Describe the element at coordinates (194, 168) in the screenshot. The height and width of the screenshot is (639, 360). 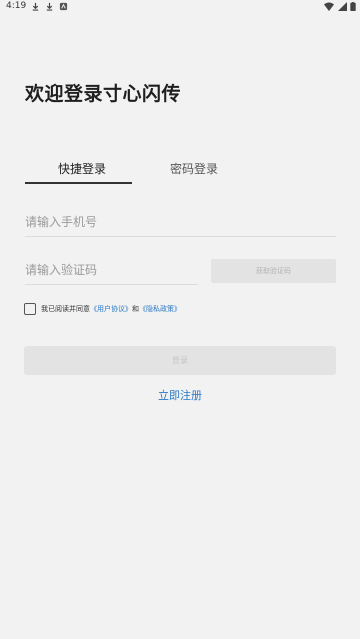
I see `tab-password-login: 密码登录` at that location.